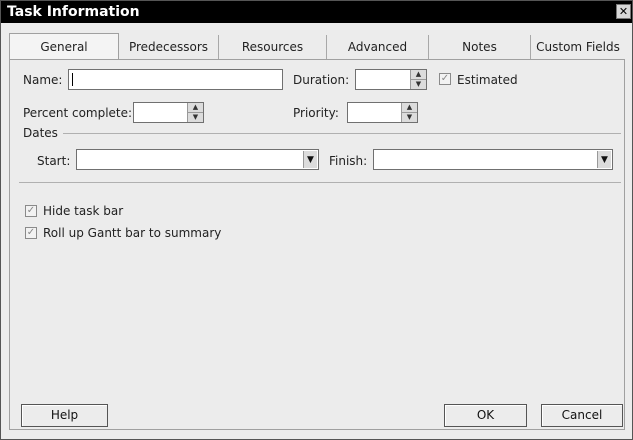 The height and width of the screenshot is (440, 633). I want to click on percent-complete-stepper: ▲ ▼, so click(168, 112).